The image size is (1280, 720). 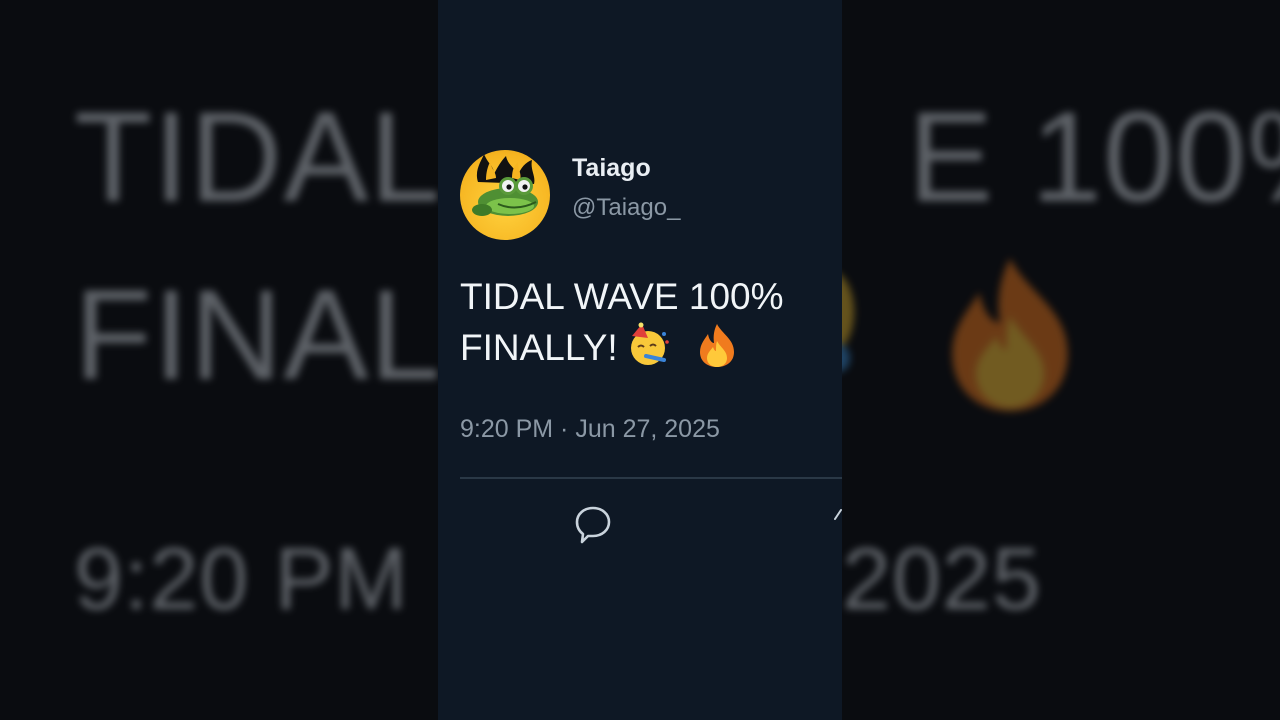 What do you see at coordinates (716, 345) in the screenshot?
I see `fire-icon` at bounding box center [716, 345].